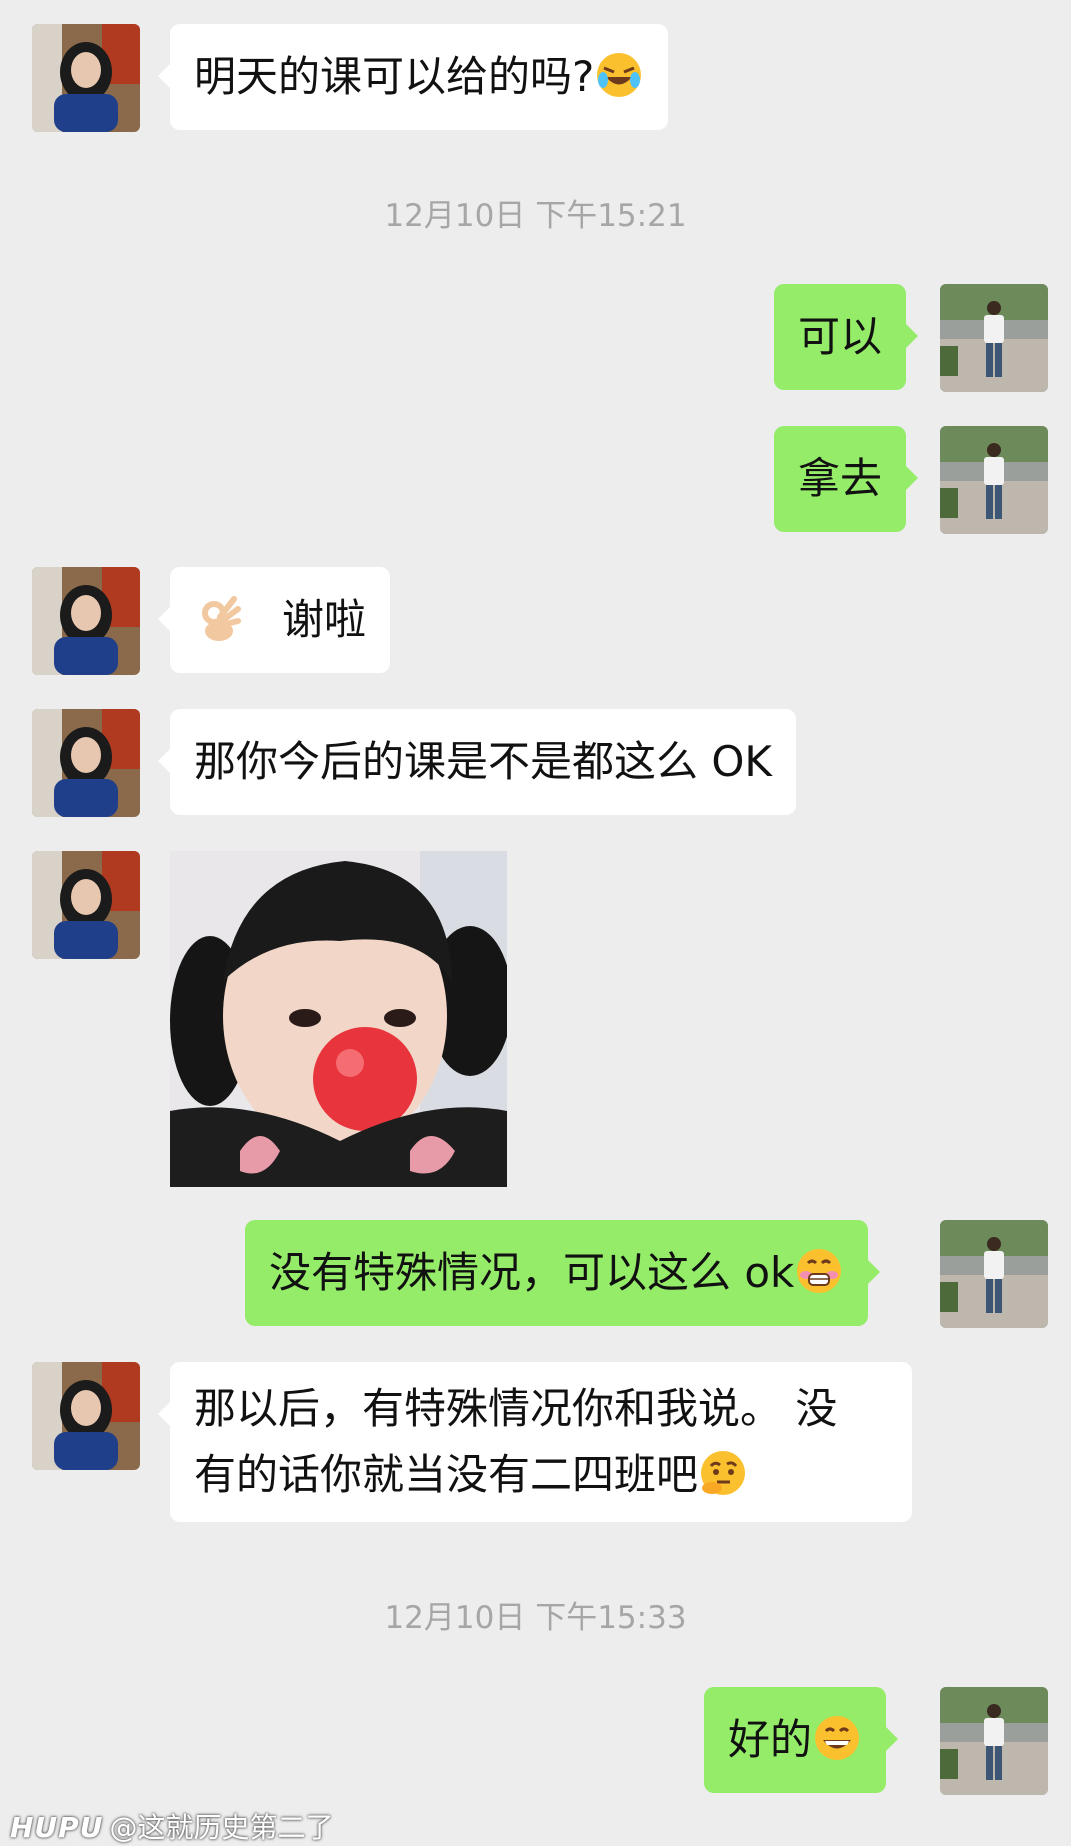  Describe the element at coordinates (57, 1827) in the screenshot. I see `watermark-brand: HUPU` at that location.